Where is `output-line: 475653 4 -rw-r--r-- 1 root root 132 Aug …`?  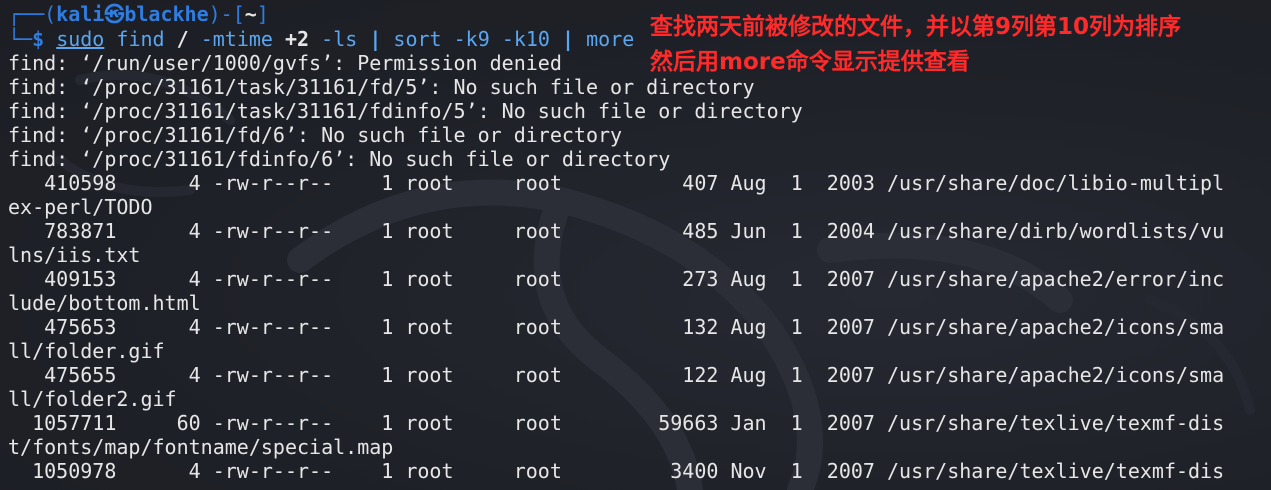
output-line: 475653 4 -rw-r--r-- 1 root root 132 Aug … is located at coordinates (616, 327).